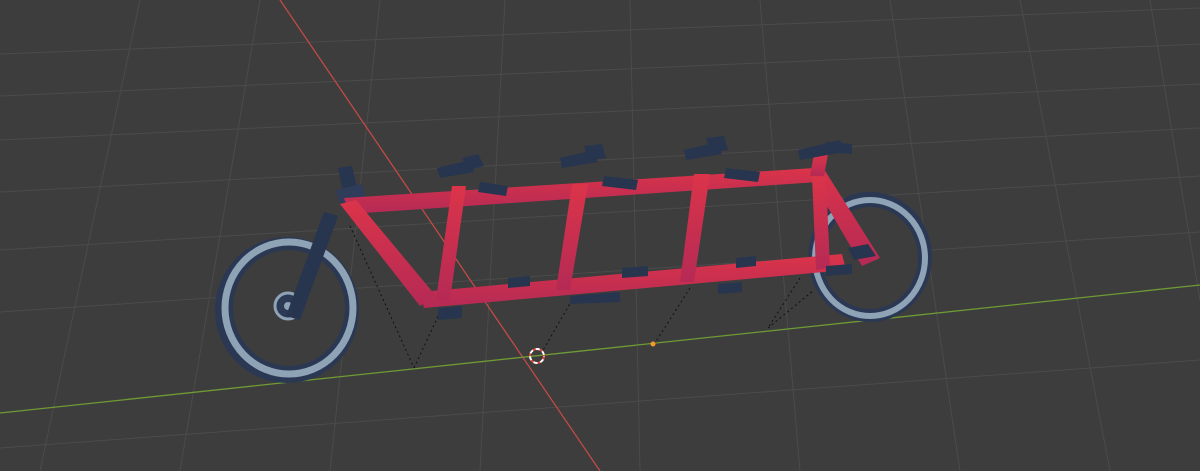 This screenshot has height=471, width=1200. Describe the element at coordinates (653, 344) in the screenshot. I see `object-origin-icon` at that location.